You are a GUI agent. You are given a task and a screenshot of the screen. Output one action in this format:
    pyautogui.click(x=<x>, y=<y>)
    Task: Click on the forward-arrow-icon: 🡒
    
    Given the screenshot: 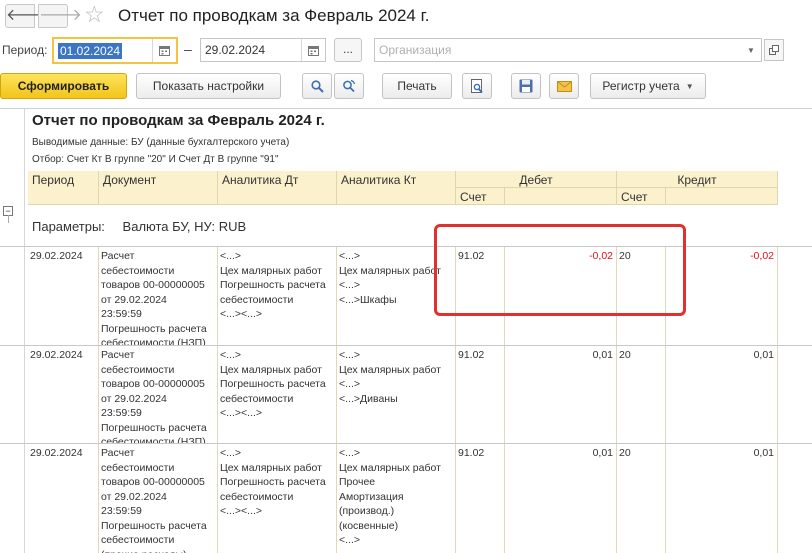 What is the action you would take?
    pyautogui.click(x=60, y=16)
    